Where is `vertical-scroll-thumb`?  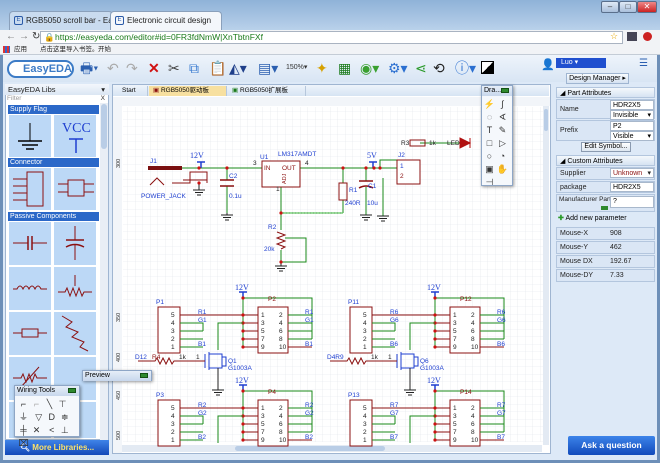 vertical-scroll-thumb is located at coordinates (546, 120).